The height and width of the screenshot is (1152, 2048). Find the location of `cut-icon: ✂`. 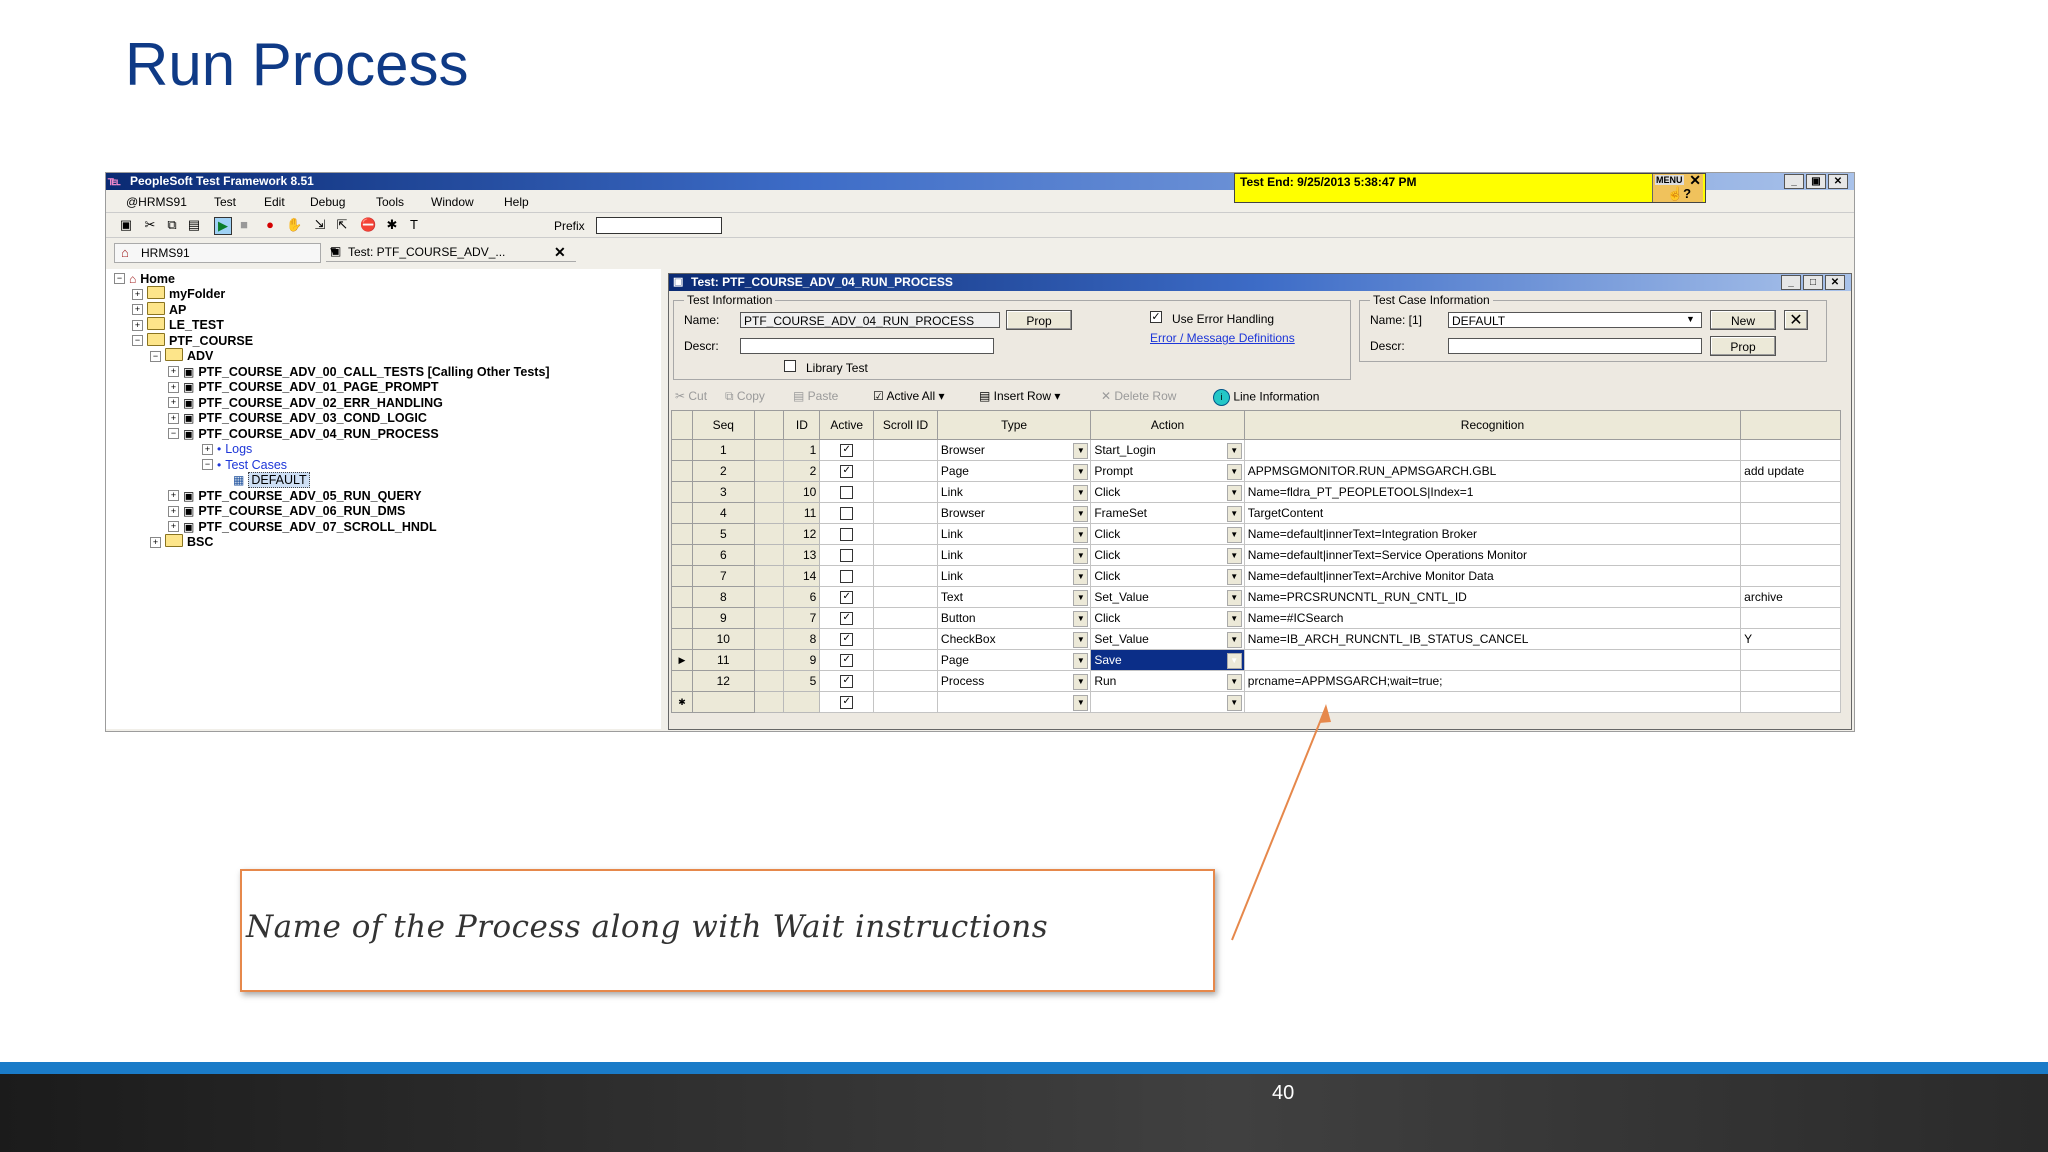

cut-icon: ✂ is located at coordinates (150, 225).